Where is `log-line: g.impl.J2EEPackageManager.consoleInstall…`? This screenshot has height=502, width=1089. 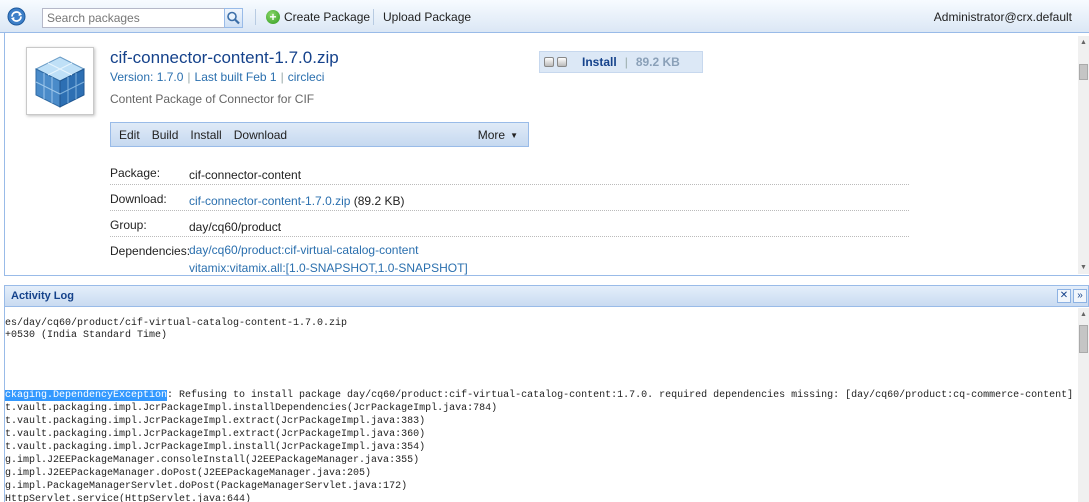
log-line: g.impl.J2EEPackageManager.consoleInstall… is located at coordinates (212, 460).